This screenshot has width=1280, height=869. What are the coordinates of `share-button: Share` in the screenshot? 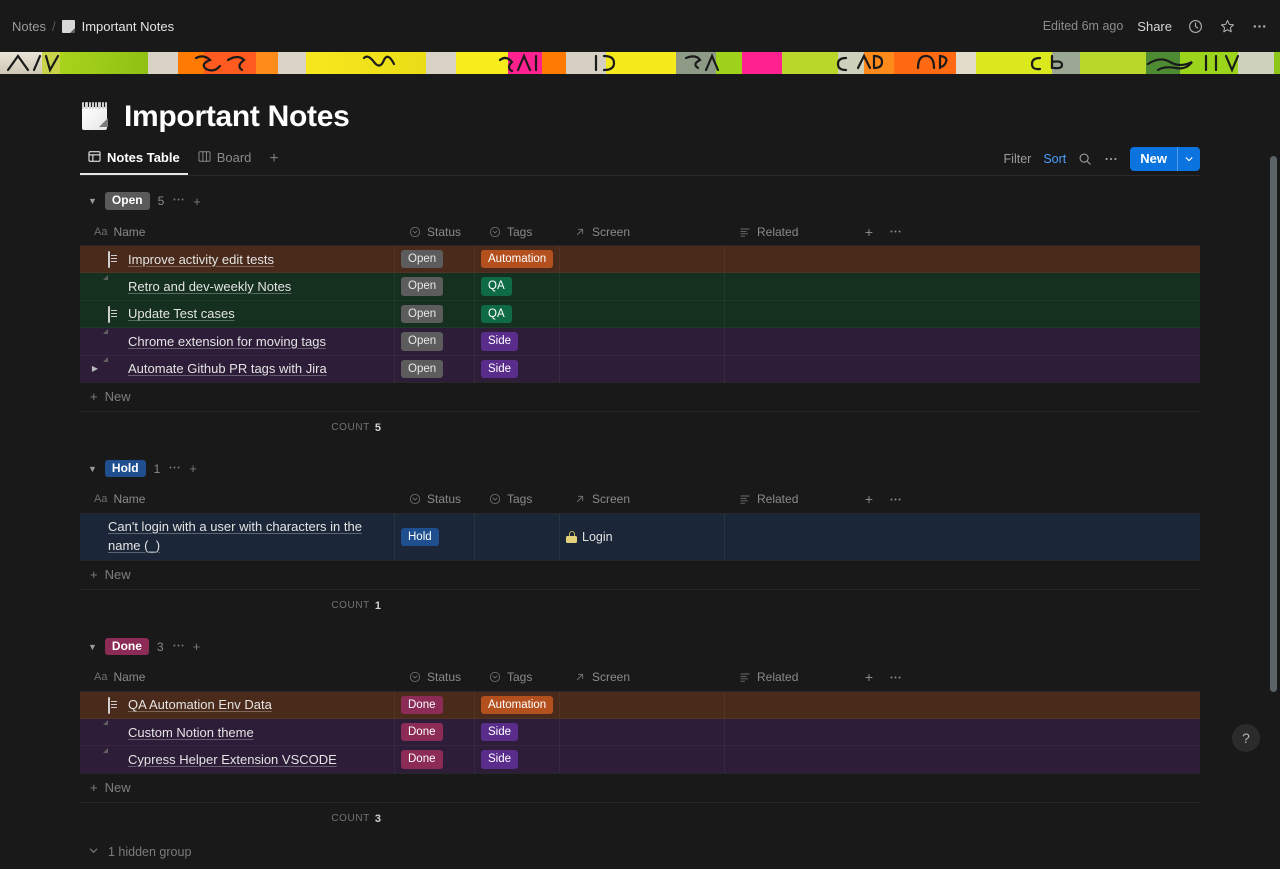 It's located at (1154, 26).